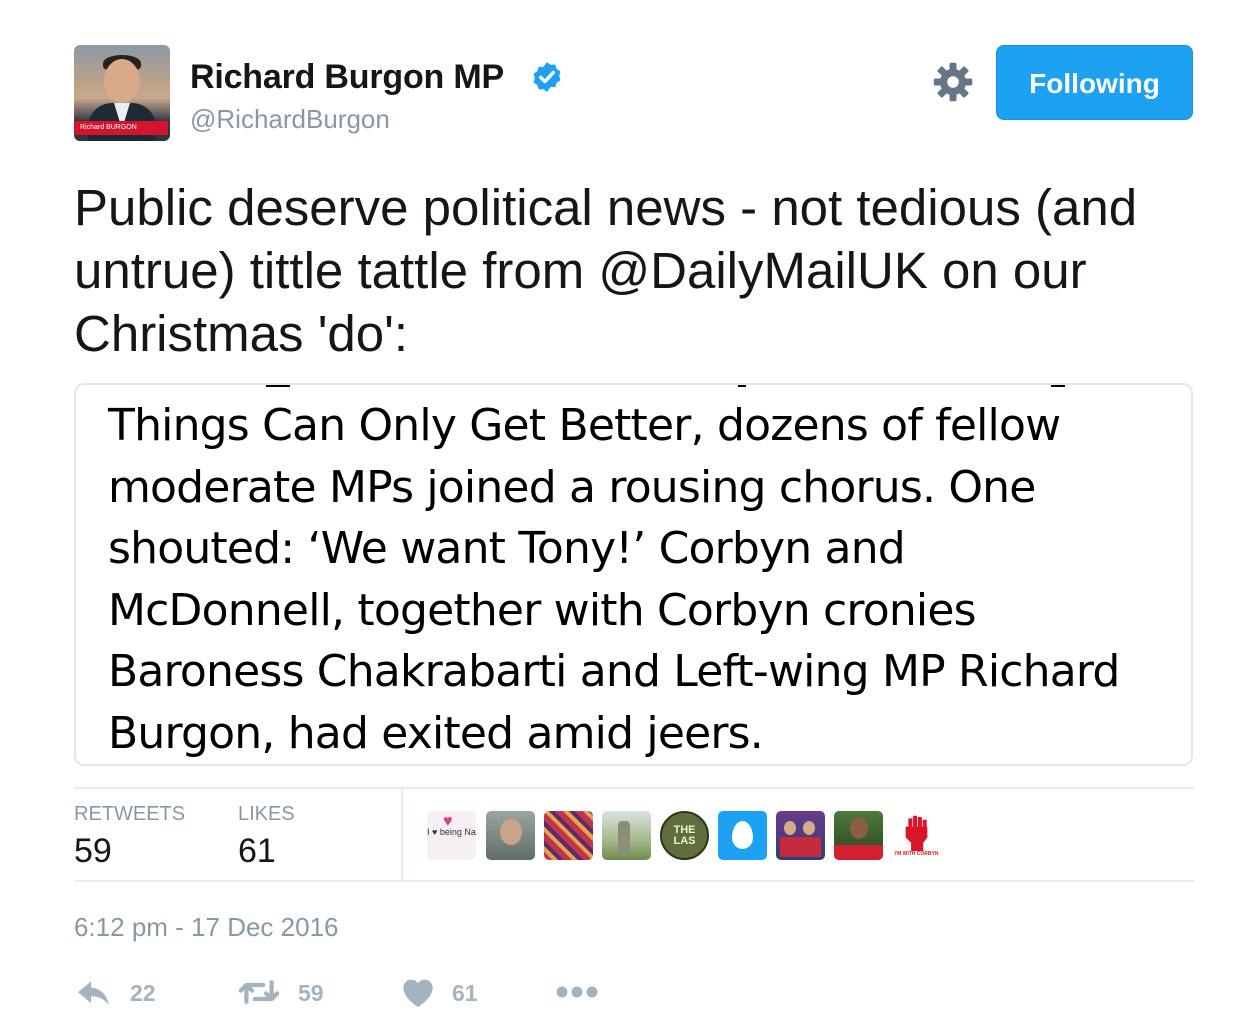 This screenshot has height=1031, width=1257. What do you see at coordinates (311, 993) in the screenshot?
I see `retweet-count: 59` at bounding box center [311, 993].